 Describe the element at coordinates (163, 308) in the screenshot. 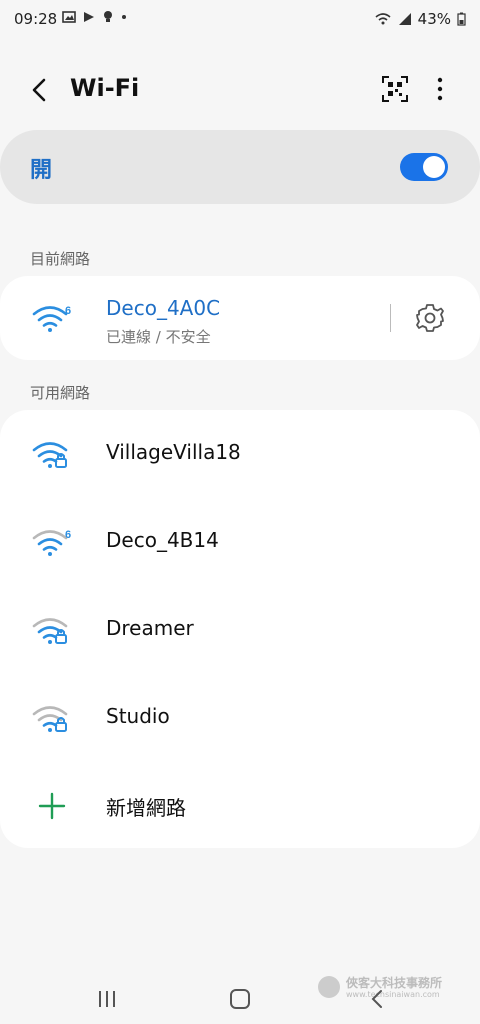

I see `current-network-name: Deco_4A0C` at that location.